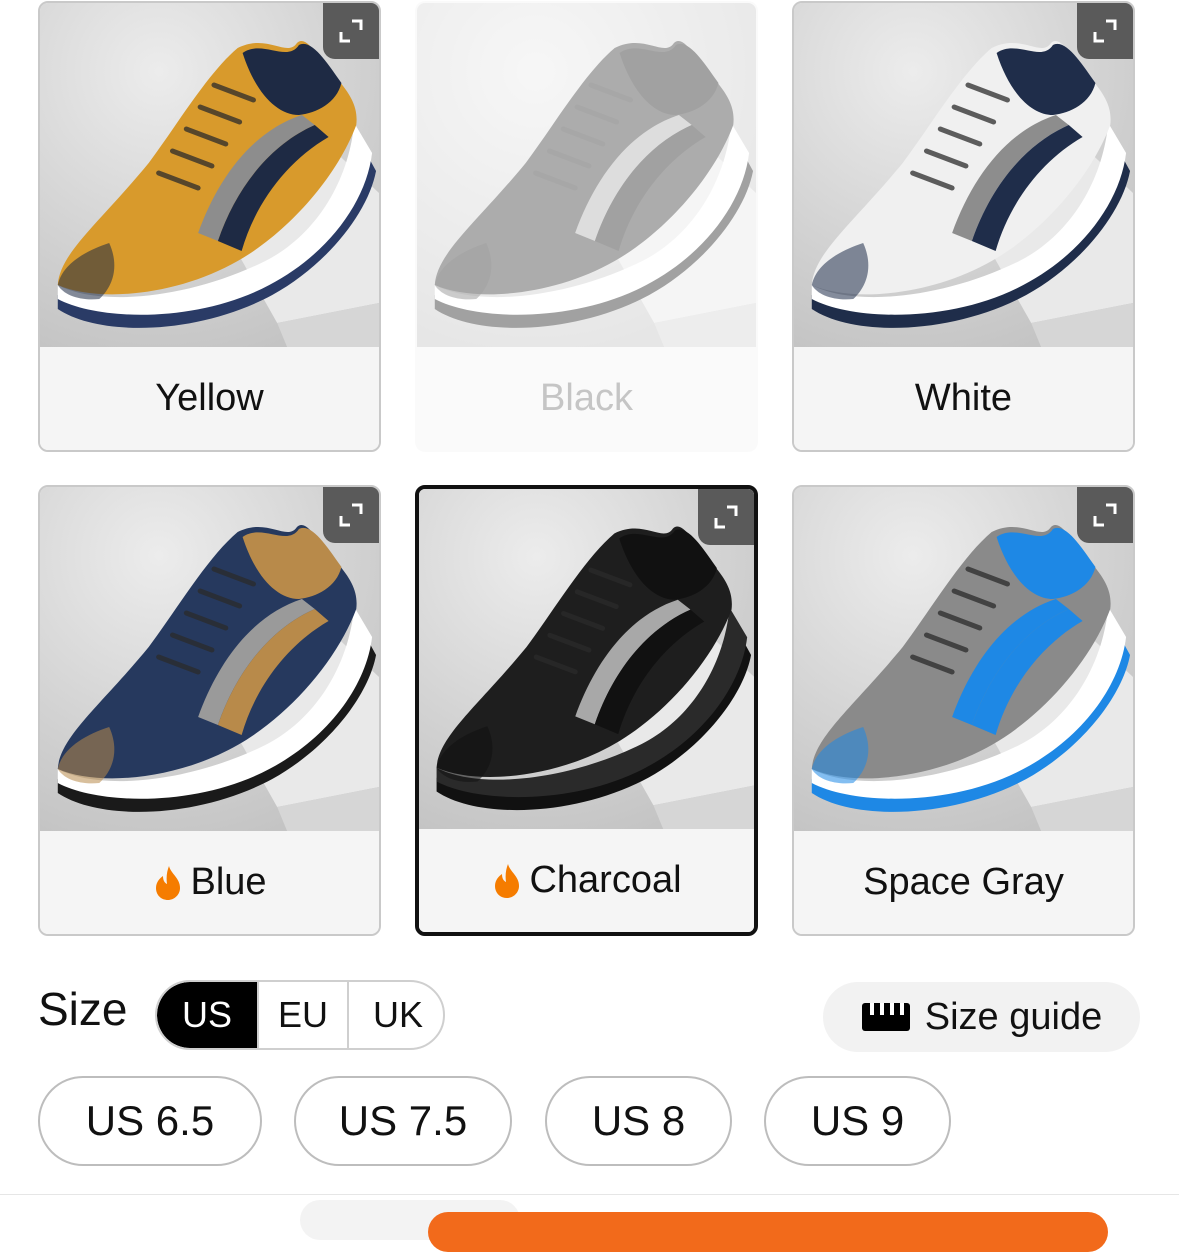 This screenshot has height=1252, width=1179. I want to click on divider, so click(589, 1194).